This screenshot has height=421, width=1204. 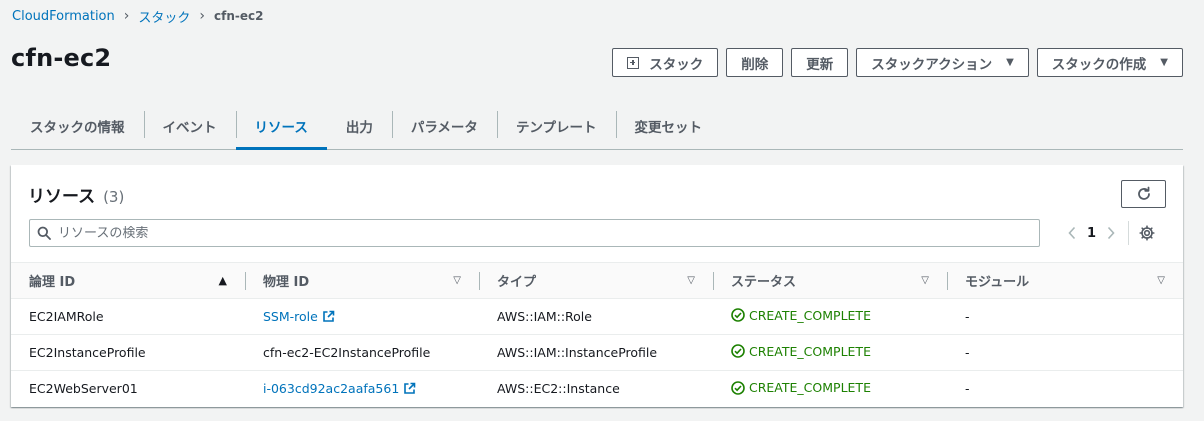 I want to click on pagination: 1, so click(x=1108, y=233).